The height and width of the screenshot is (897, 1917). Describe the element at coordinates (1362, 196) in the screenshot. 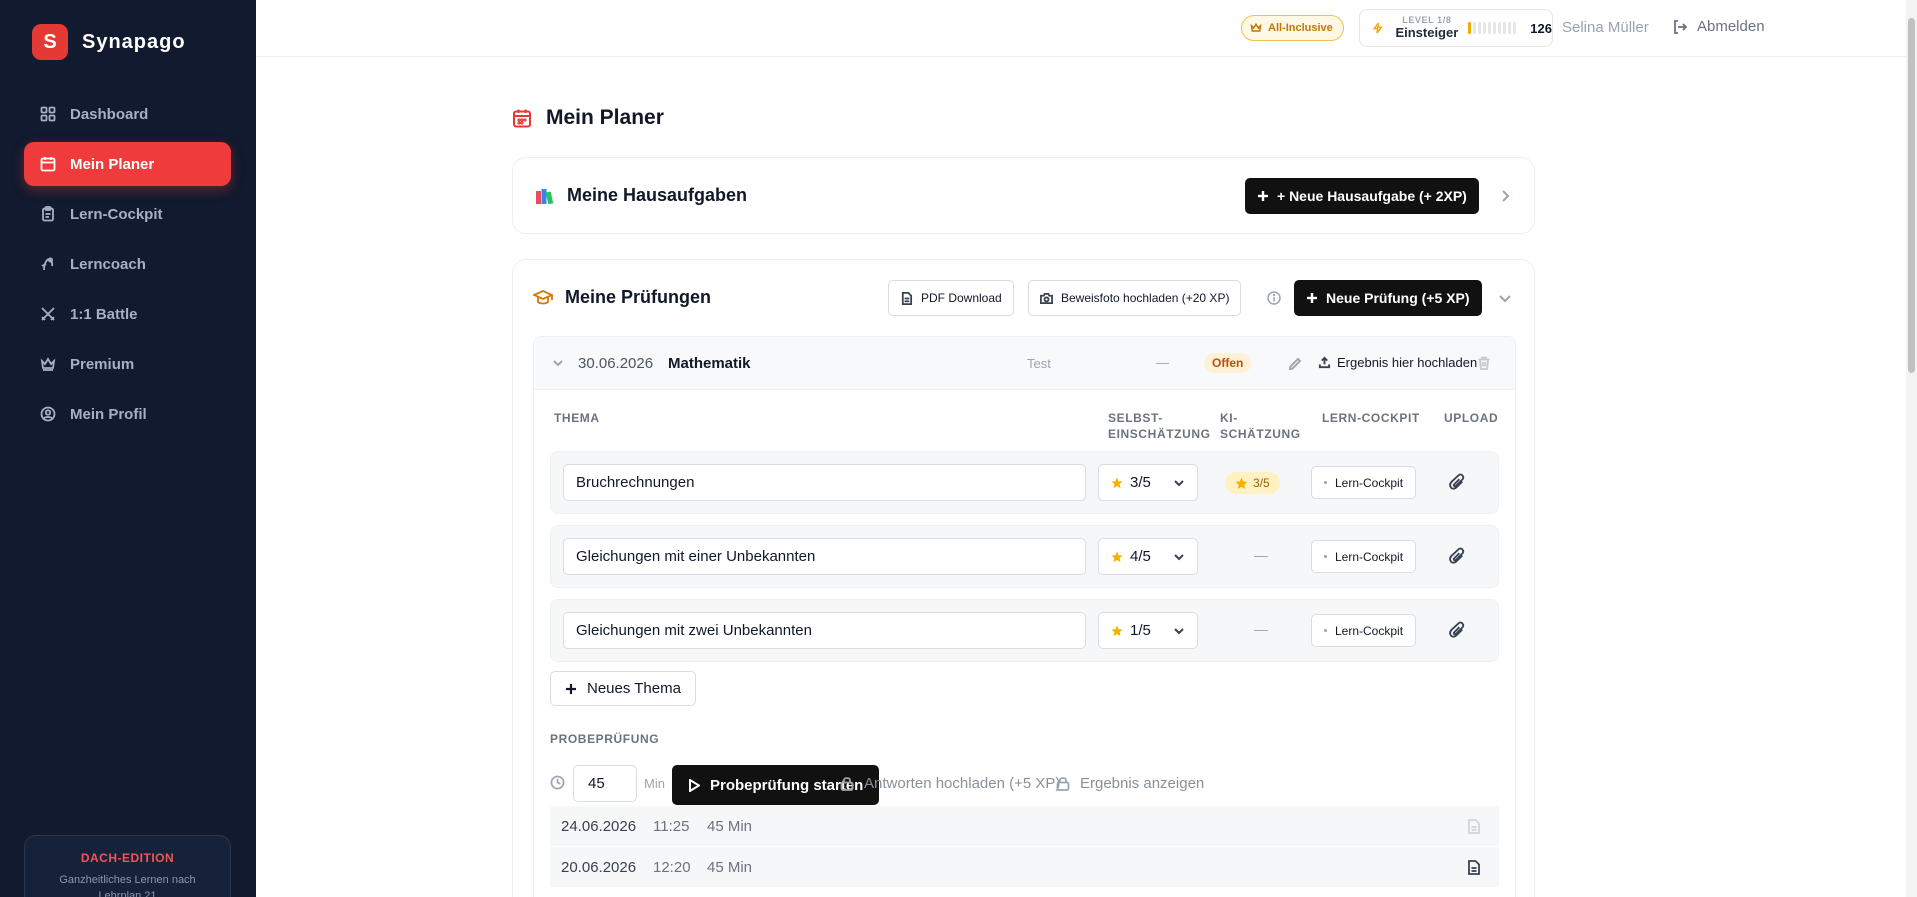

I see `new-homework-button: + Neue Hausaufgabe (+ 2XP)` at that location.